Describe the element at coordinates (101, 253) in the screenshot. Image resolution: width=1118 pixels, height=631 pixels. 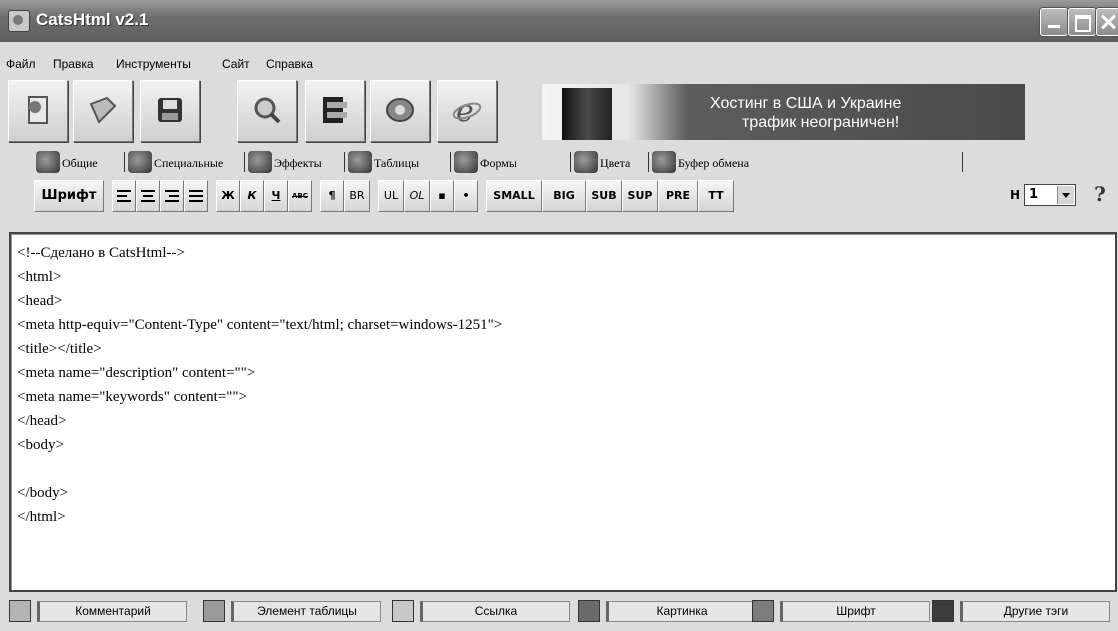
I see `editor-line: <!--Сделано в CatsHtml-->` at that location.